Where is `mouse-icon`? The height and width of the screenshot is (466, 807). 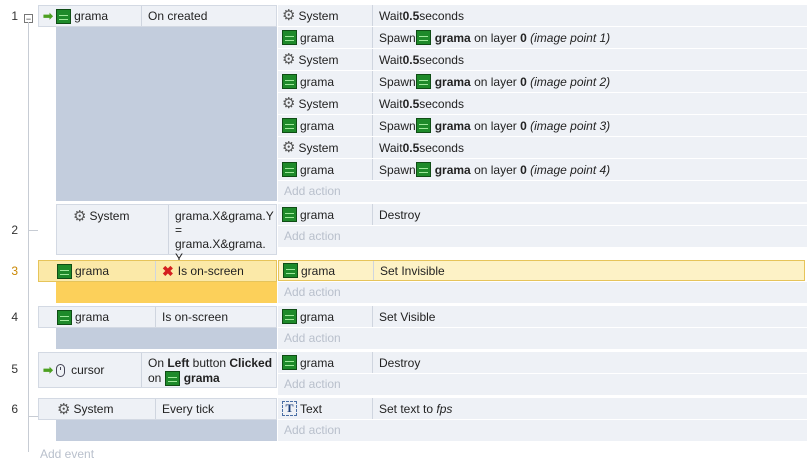 mouse-icon is located at coordinates (61, 370).